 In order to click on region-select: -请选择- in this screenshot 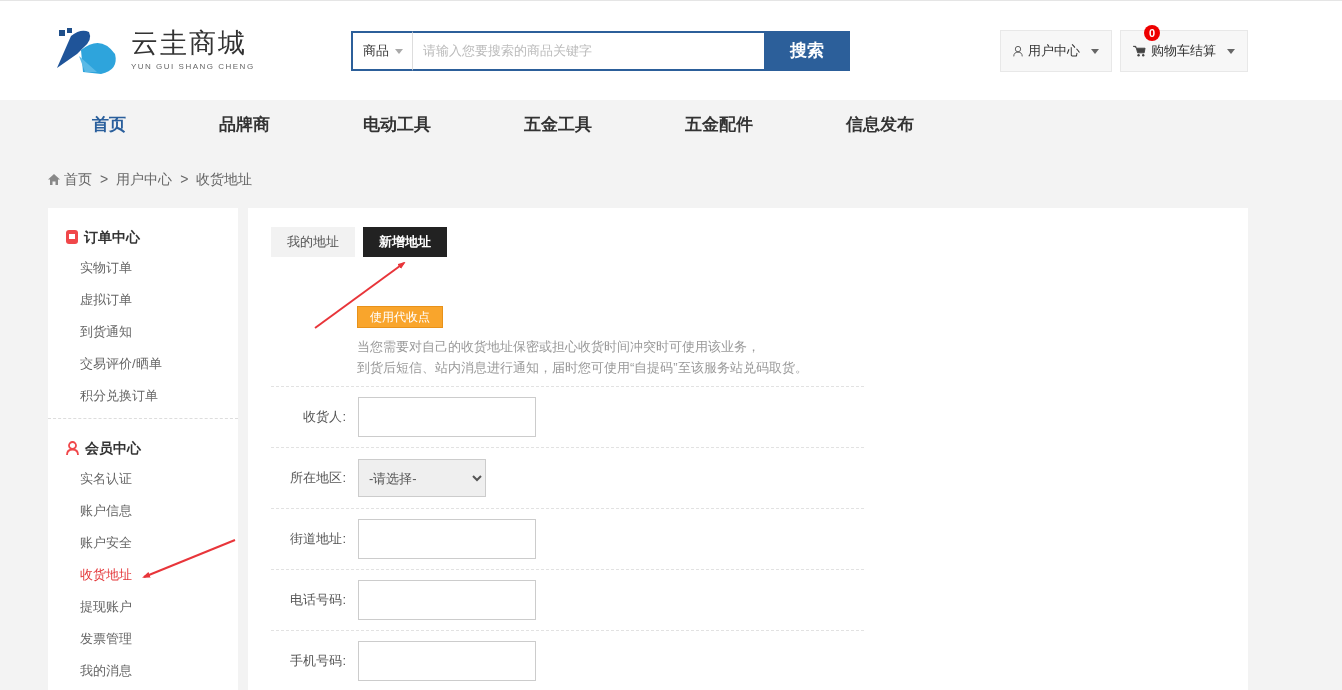, I will do `click(422, 478)`.